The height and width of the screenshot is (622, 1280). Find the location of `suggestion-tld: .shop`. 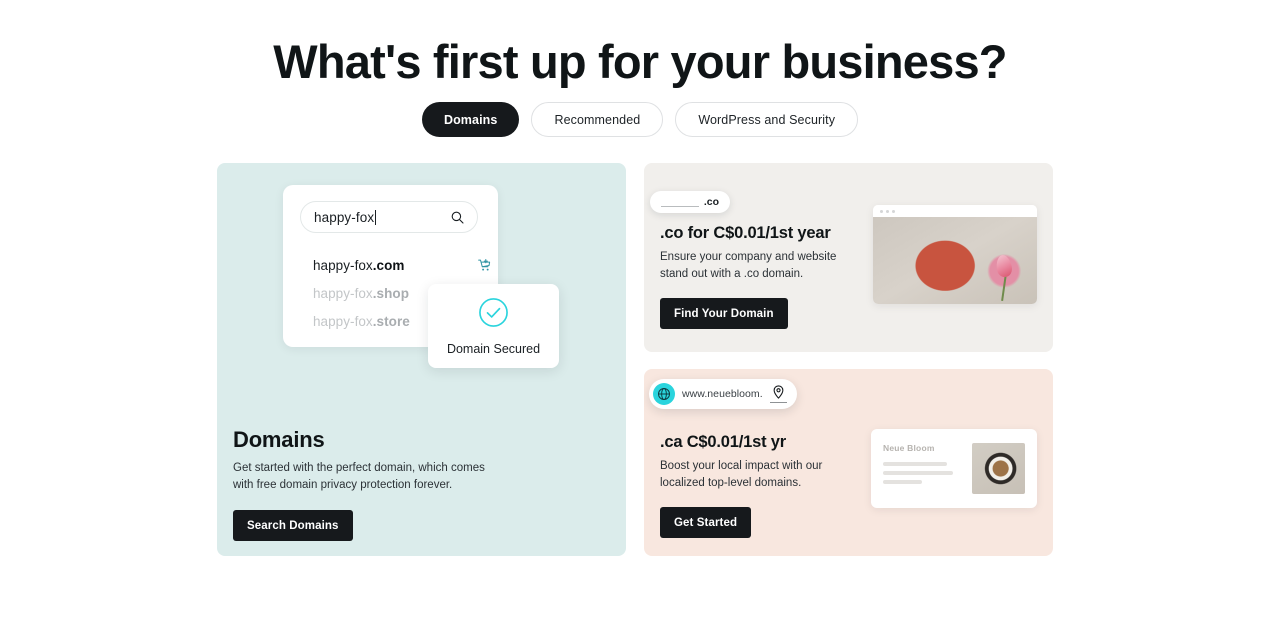

suggestion-tld: .shop is located at coordinates (390, 293).